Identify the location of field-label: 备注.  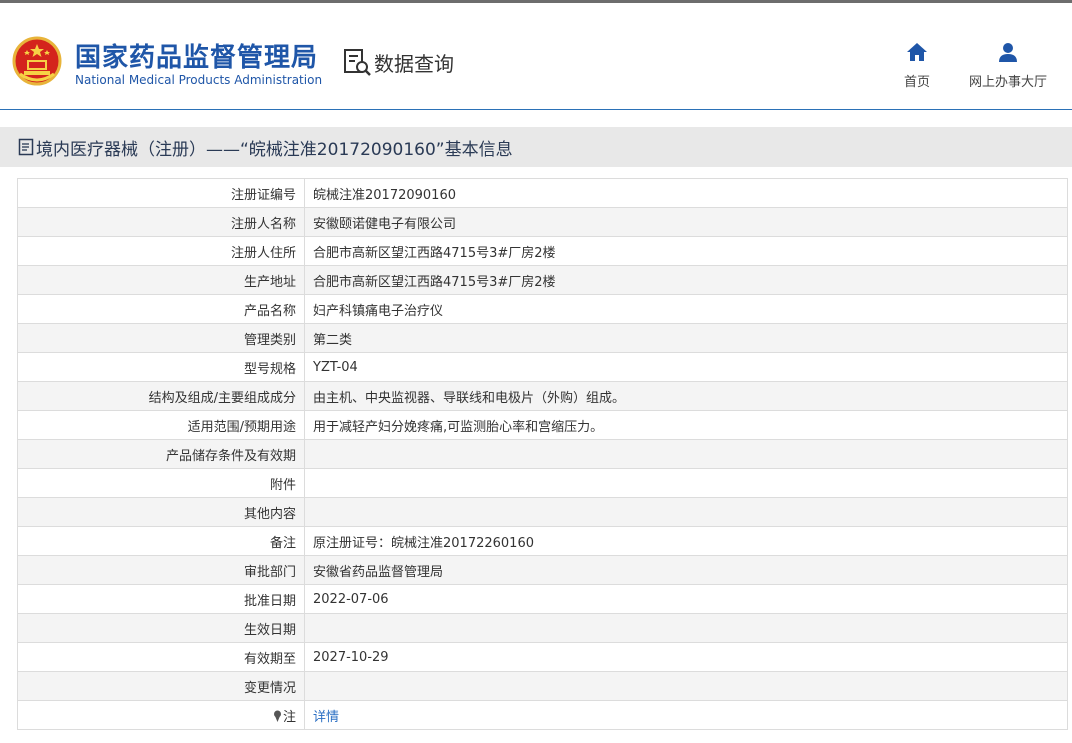
(161, 541).